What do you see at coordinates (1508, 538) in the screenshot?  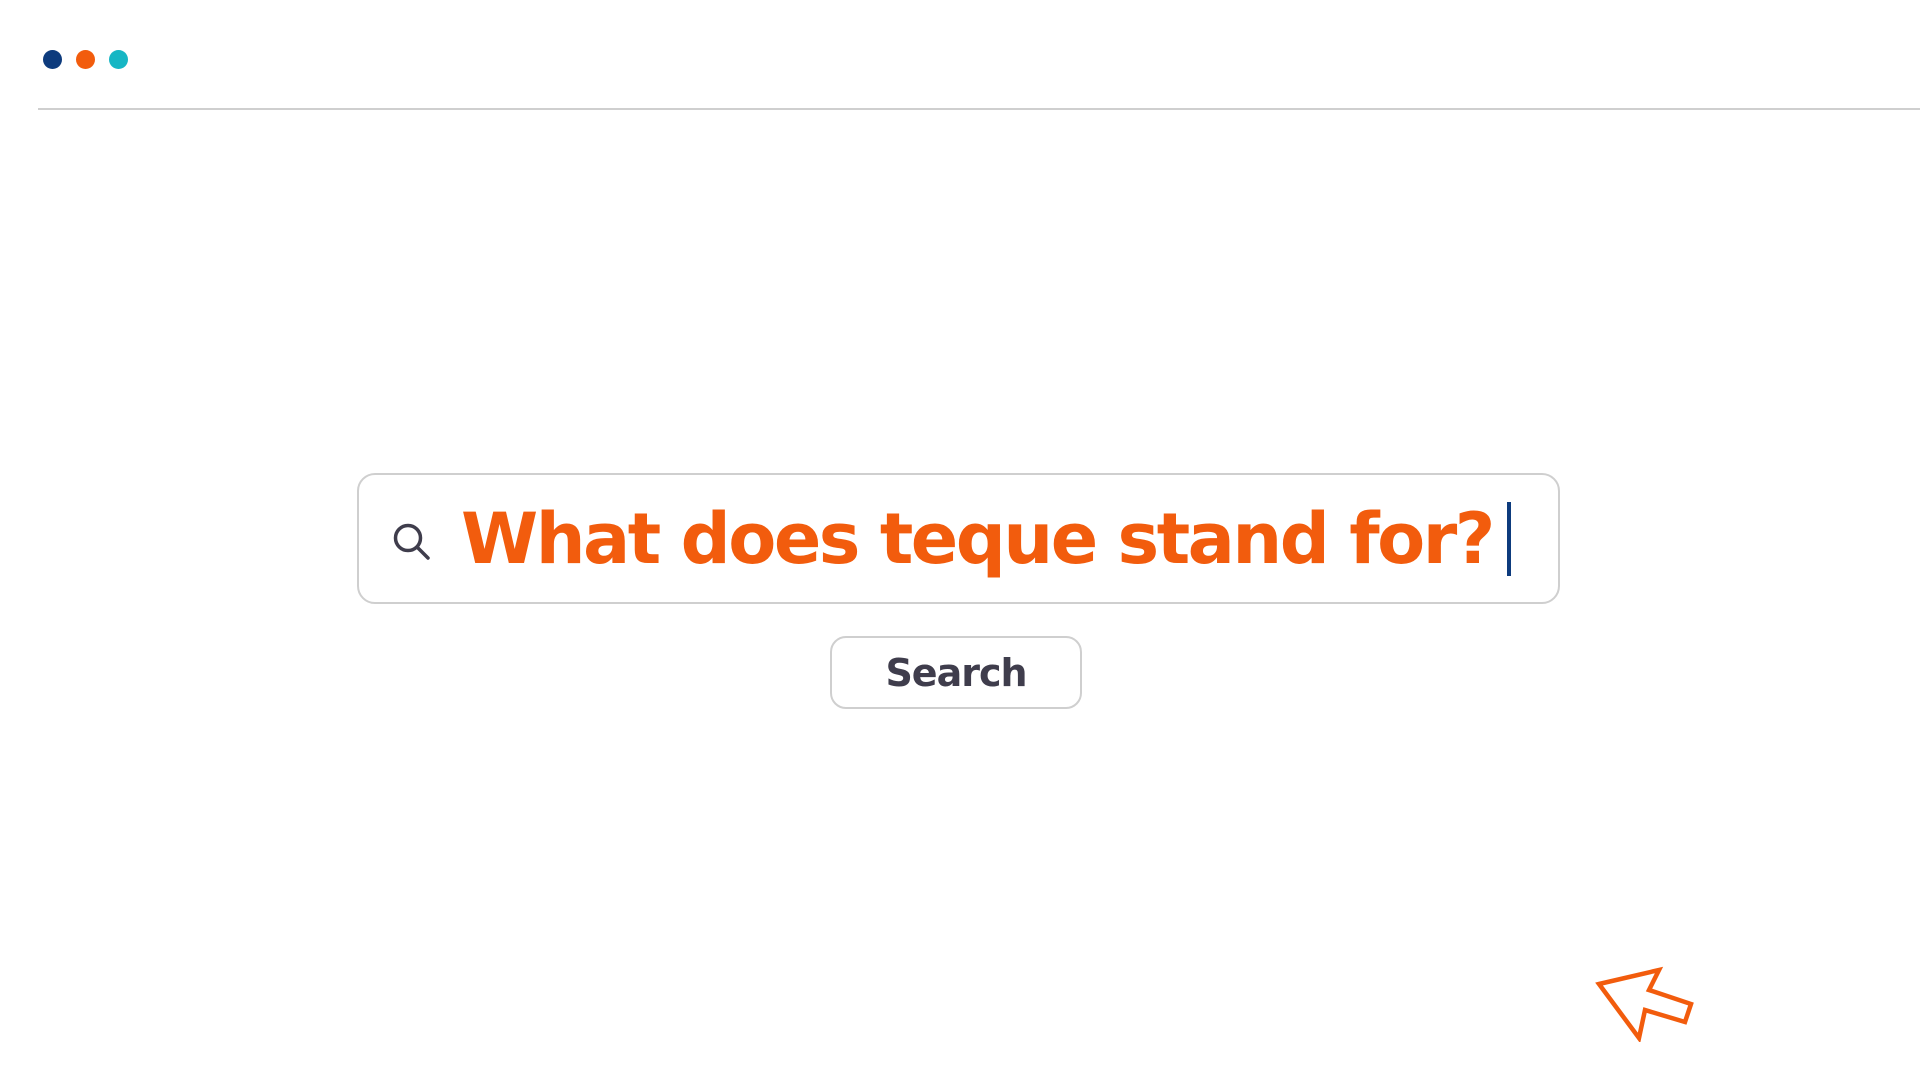 I see `text-caret` at bounding box center [1508, 538].